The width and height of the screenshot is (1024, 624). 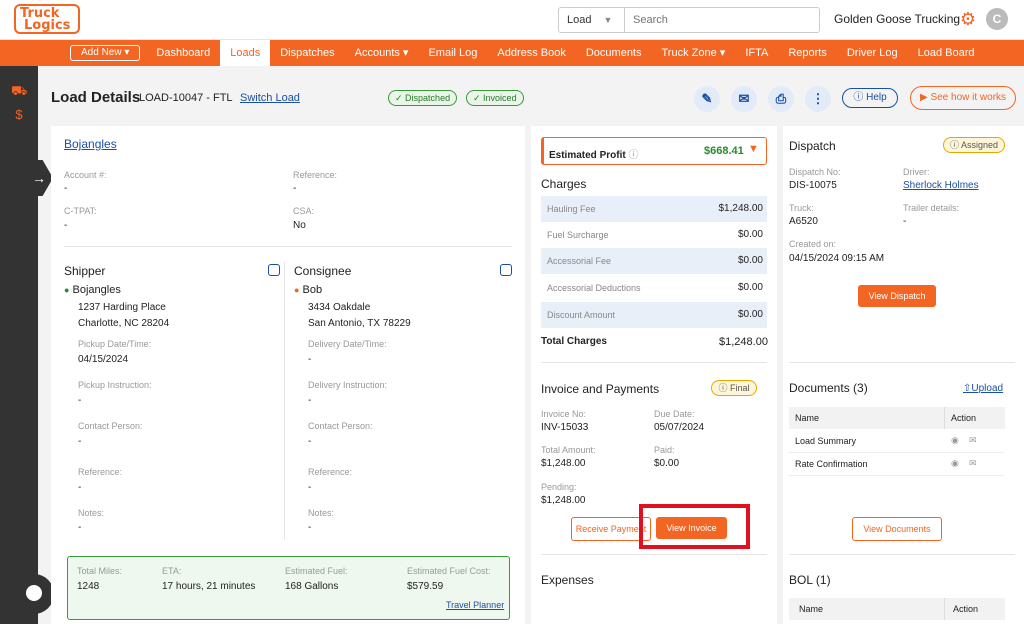 I want to click on view-dispatch-button: View Dispatch, so click(x=897, y=296).